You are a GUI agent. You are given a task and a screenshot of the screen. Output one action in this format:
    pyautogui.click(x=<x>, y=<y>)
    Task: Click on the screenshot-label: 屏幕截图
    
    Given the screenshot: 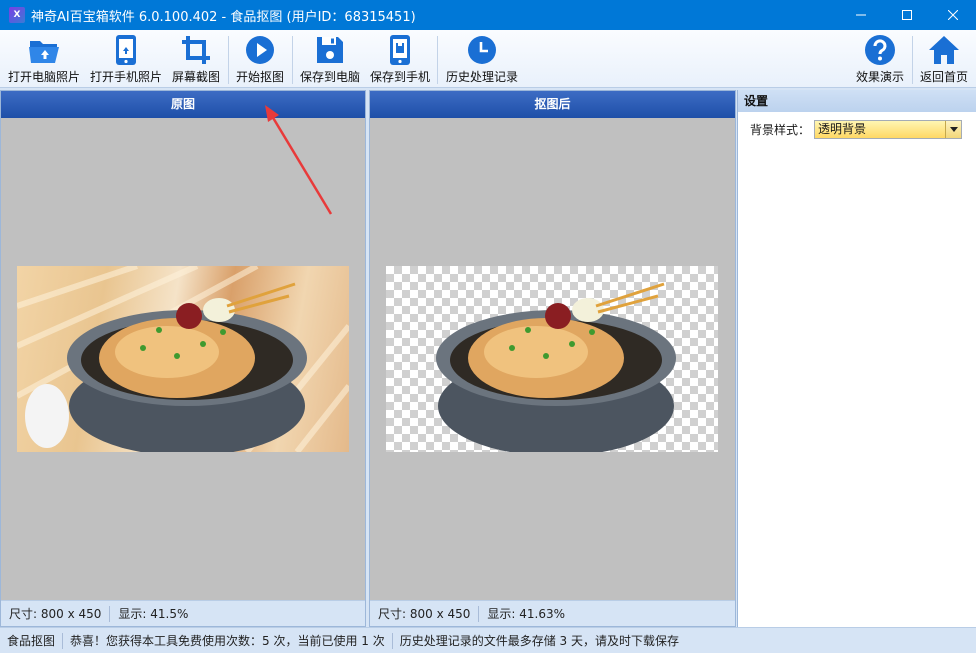 What is the action you would take?
    pyautogui.click(x=195, y=77)
    